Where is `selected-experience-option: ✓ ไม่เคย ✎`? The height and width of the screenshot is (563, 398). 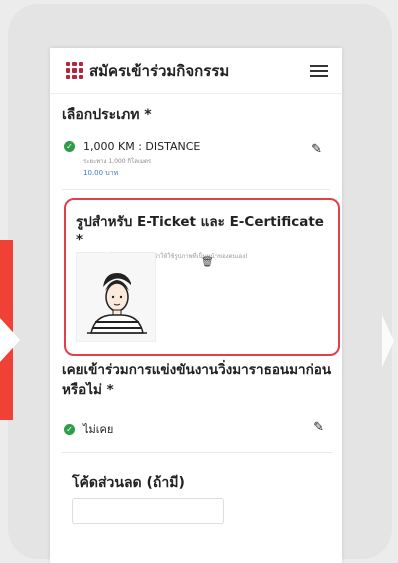 selected-experience-option: ✓ ไม่เคย ✎ is located at coordinates (197, 430).